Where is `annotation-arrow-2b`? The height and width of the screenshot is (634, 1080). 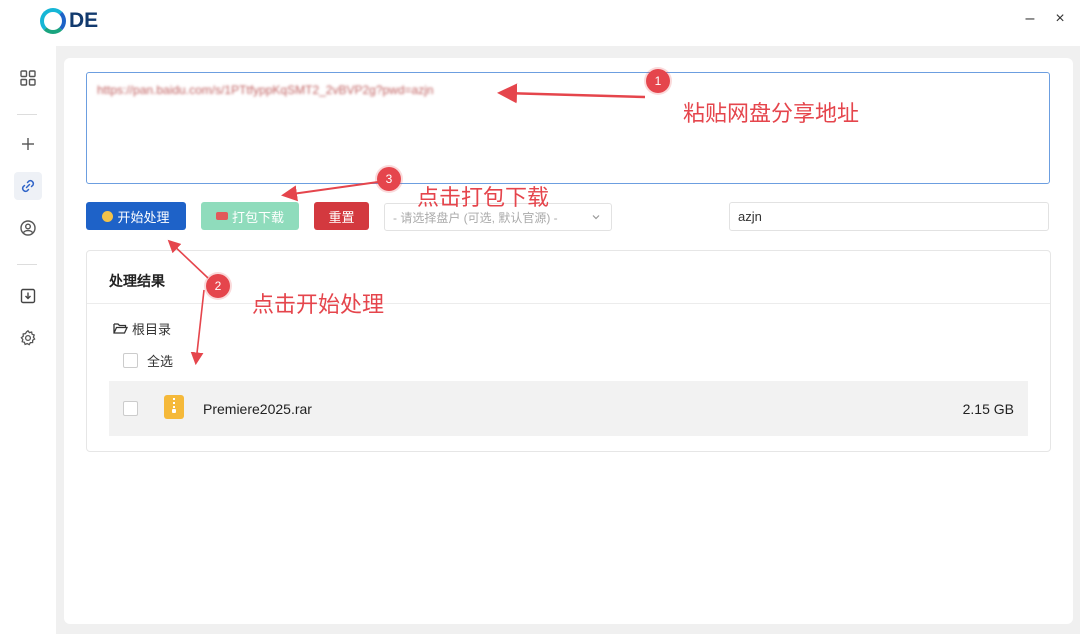 annotation-arrow-2b is located at coordinates (197, 327).